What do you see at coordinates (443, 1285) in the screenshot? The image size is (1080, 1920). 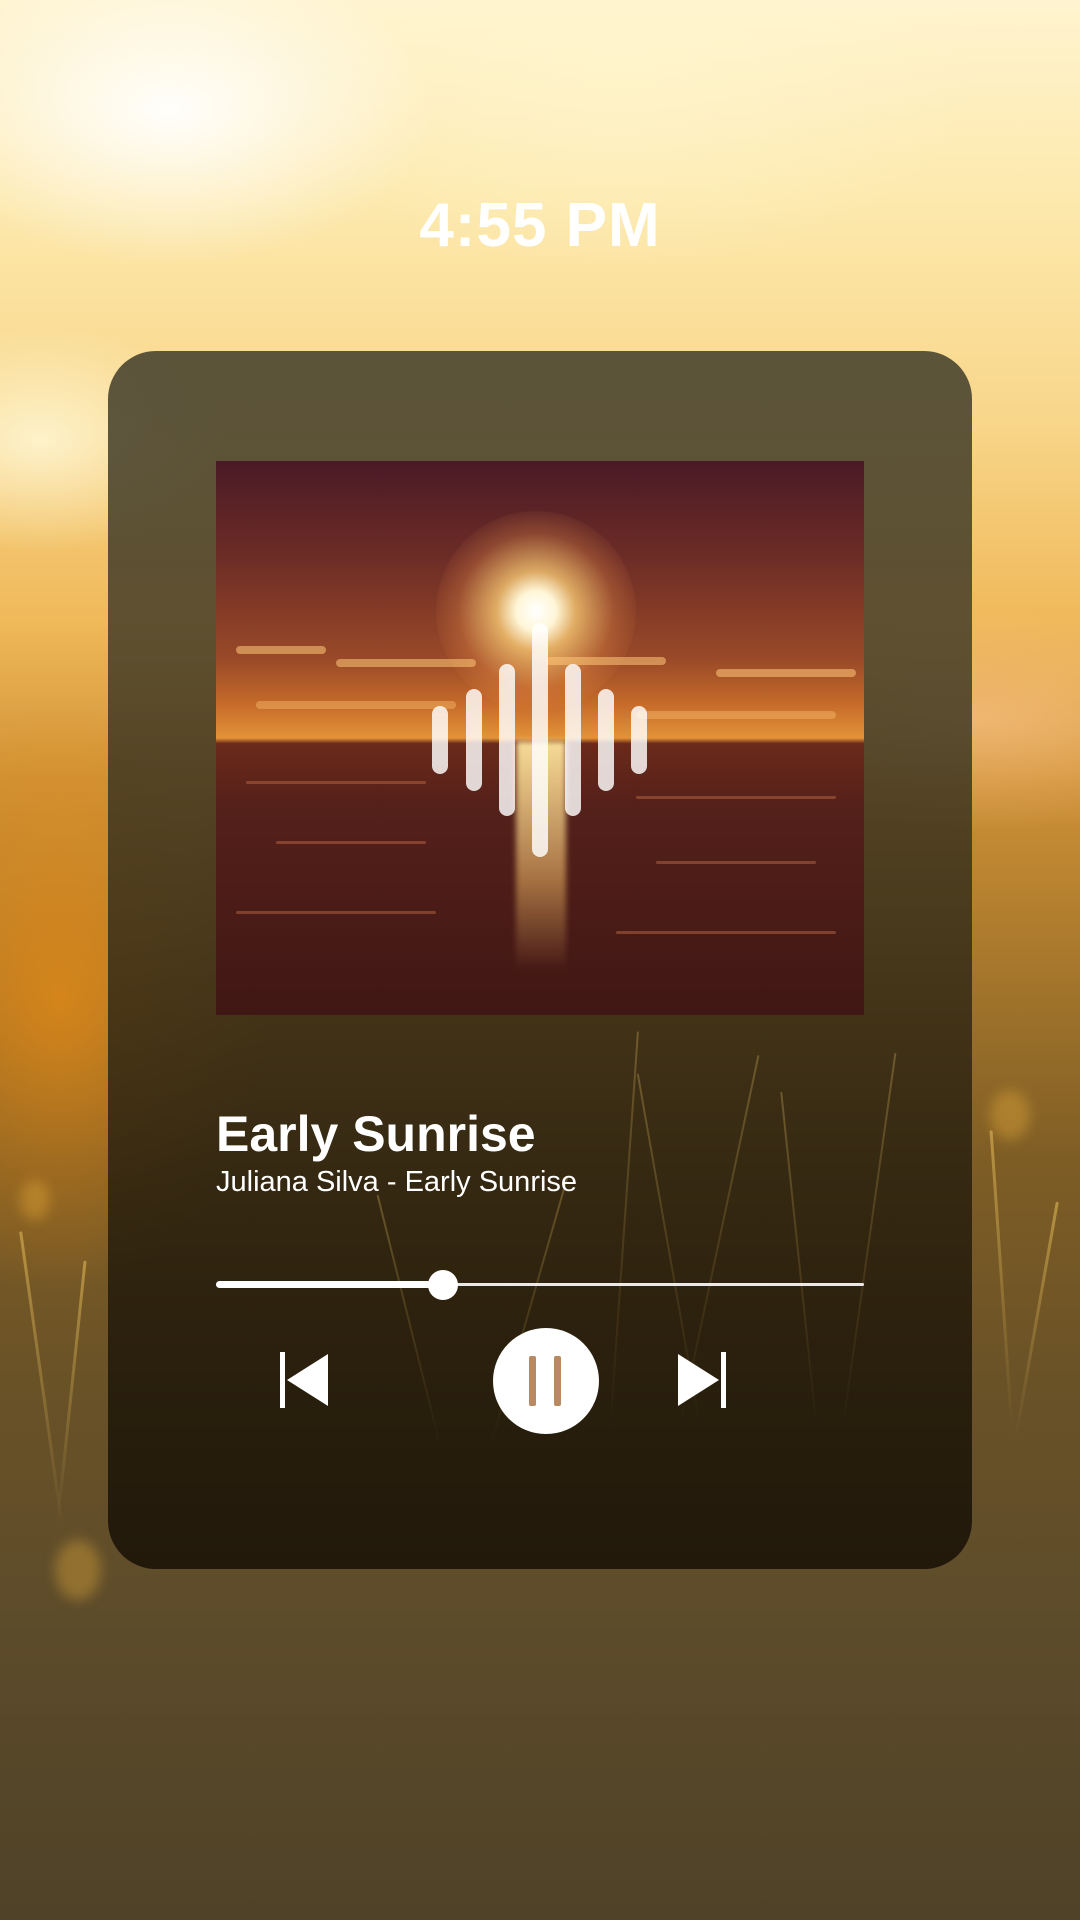 I see `progress-thumb` at bounding box center [443, 1285].